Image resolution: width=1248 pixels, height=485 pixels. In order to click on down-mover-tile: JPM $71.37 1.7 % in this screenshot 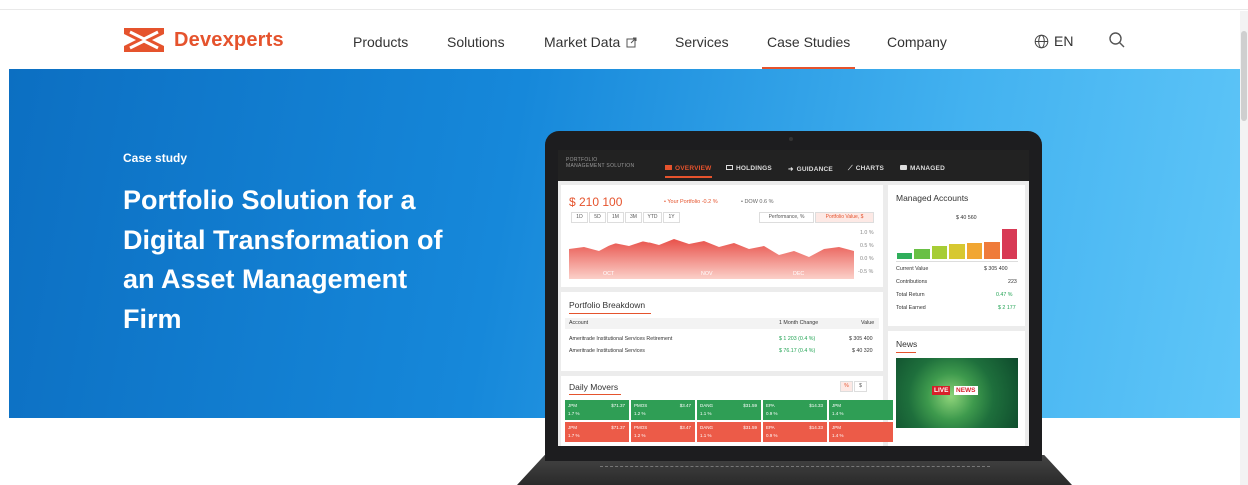, I will do `click(597, 432)`.